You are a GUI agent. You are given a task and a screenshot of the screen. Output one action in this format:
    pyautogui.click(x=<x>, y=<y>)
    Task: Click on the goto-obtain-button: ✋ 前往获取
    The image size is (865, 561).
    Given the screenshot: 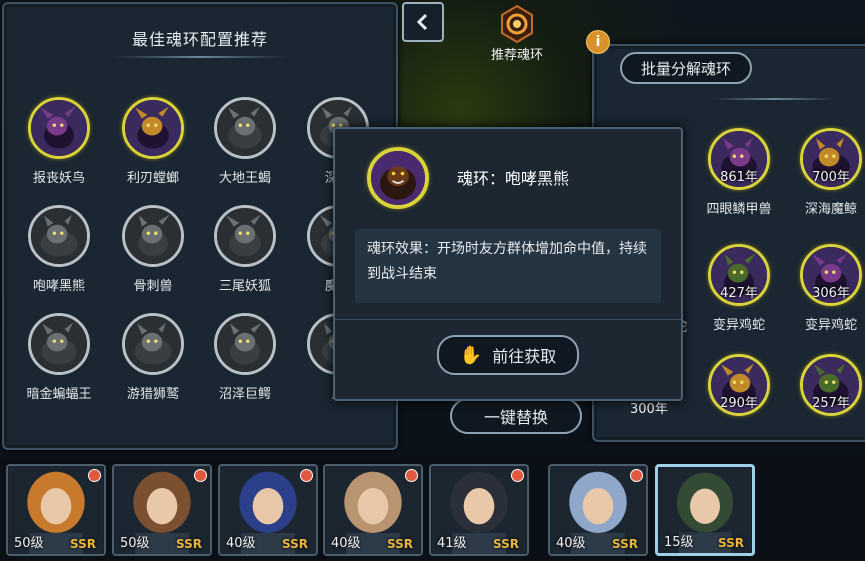 What is the action you would take?
    pyautogui.click(x=508, y=355)
    